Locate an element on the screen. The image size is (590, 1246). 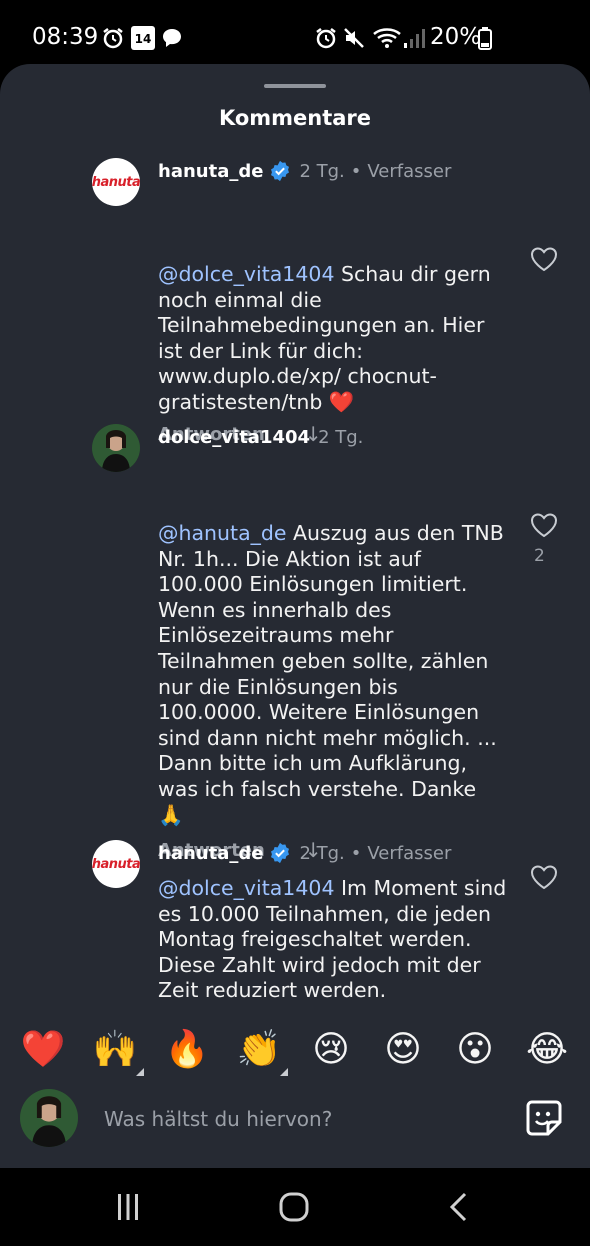
emoji-clapping: 👏 is located at coordinates (259, 1050).